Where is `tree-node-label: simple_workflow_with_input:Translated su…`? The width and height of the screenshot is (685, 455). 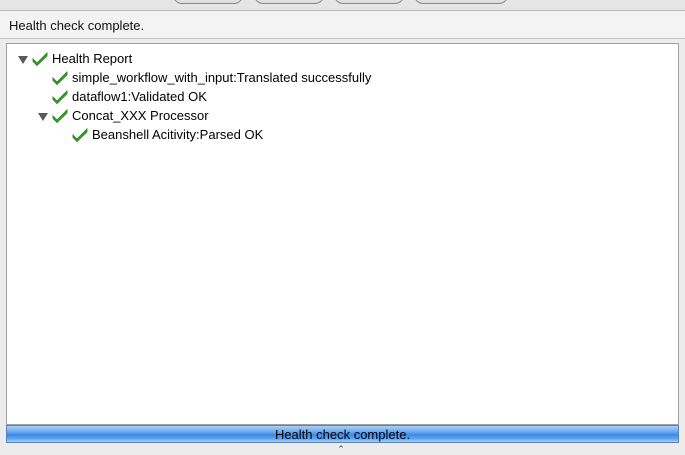
tree-node-label: simple_workflow_with_input:Translated su… is located at coordinates (222, 77).